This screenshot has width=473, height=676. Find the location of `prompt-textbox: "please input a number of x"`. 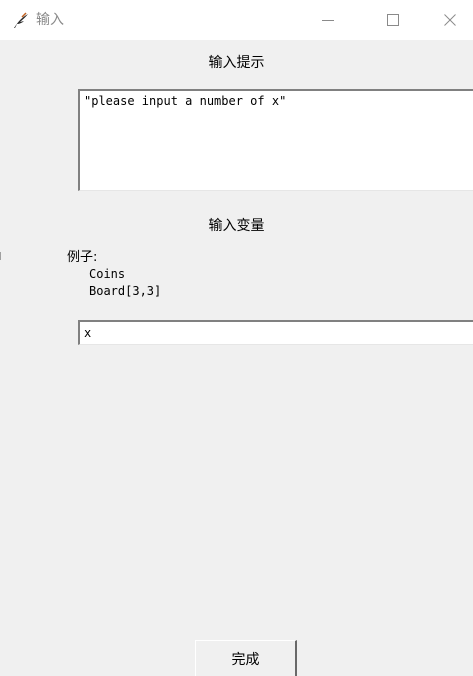

prompt-textbox: "please input a number of x" is located at coordinates (275, 140).